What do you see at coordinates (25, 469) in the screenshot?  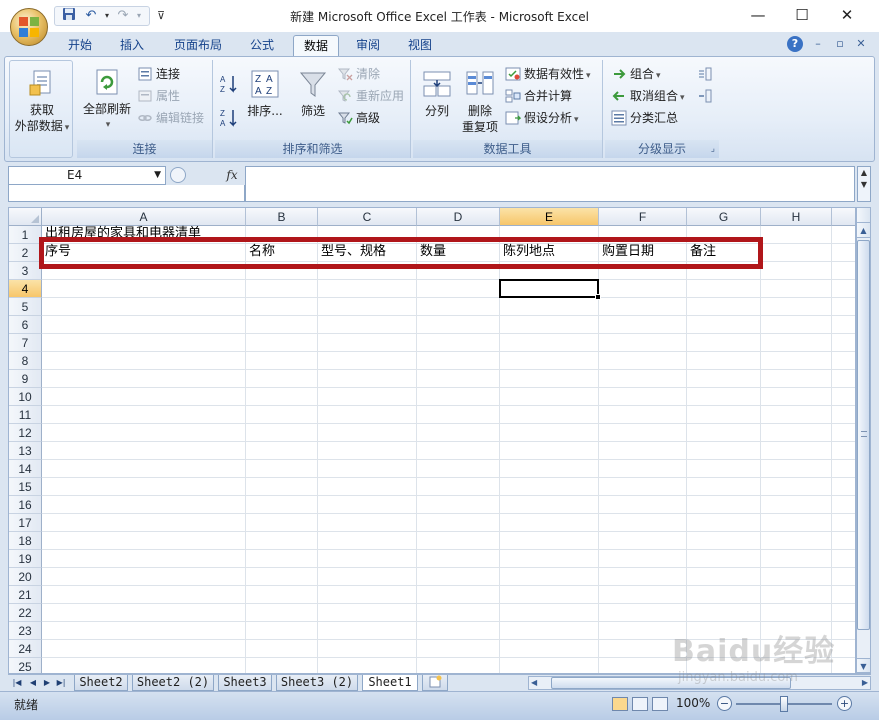 I see `row-header-14: 14` at bounding box center [25, 469].